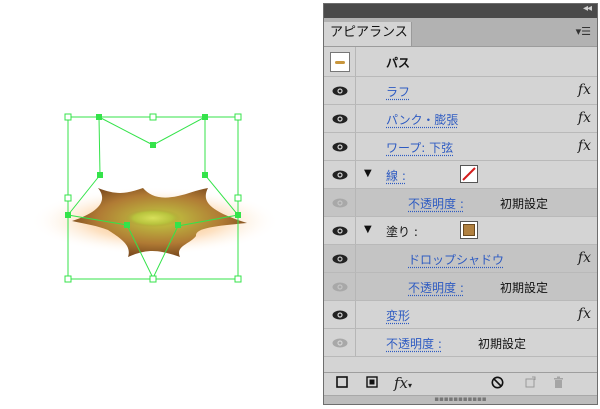 This screenshot has width=600, height=409. Describe the element at coordinates (460, 383) in the screenshot. I see `panel-bottom-toolbar: fx▾` at that location.